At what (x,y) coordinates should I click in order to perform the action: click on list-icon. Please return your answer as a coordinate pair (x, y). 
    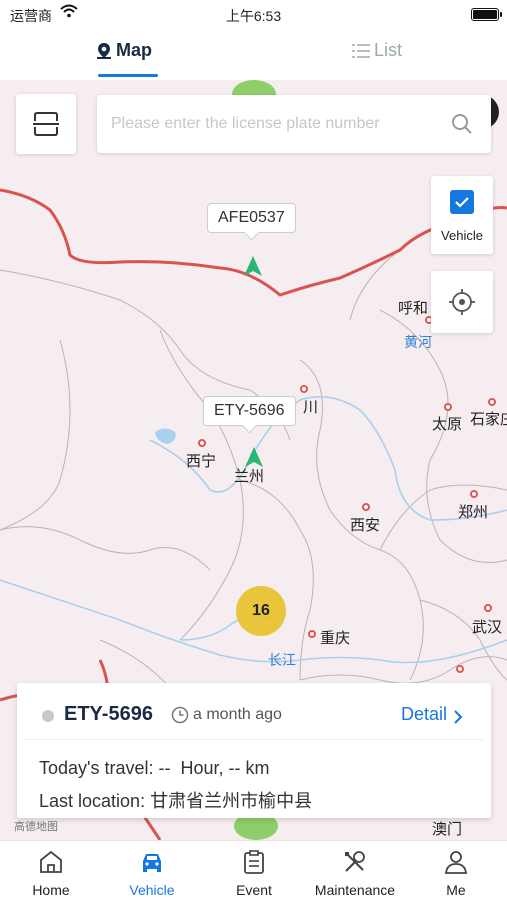
    Looking at the image, I should click on (361, 50).